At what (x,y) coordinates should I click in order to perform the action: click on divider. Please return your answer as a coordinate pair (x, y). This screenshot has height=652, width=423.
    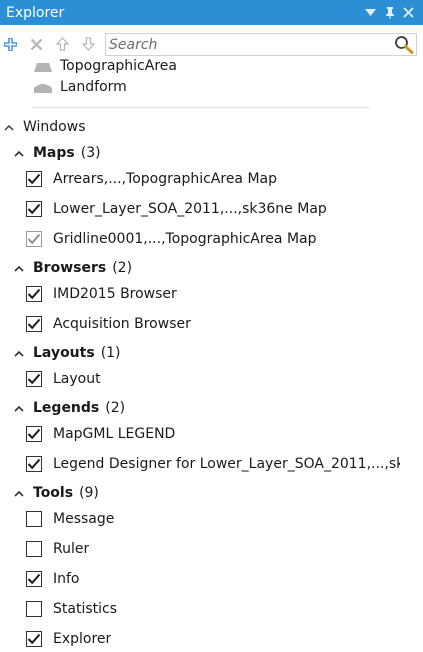
    Looking at the image, I should click on (201, 107).